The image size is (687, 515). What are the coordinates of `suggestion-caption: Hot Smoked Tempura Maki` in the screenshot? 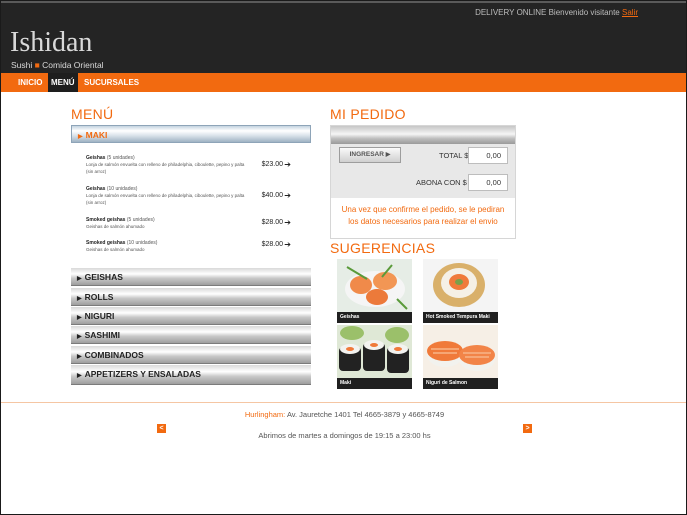 It's located at (460, 317).